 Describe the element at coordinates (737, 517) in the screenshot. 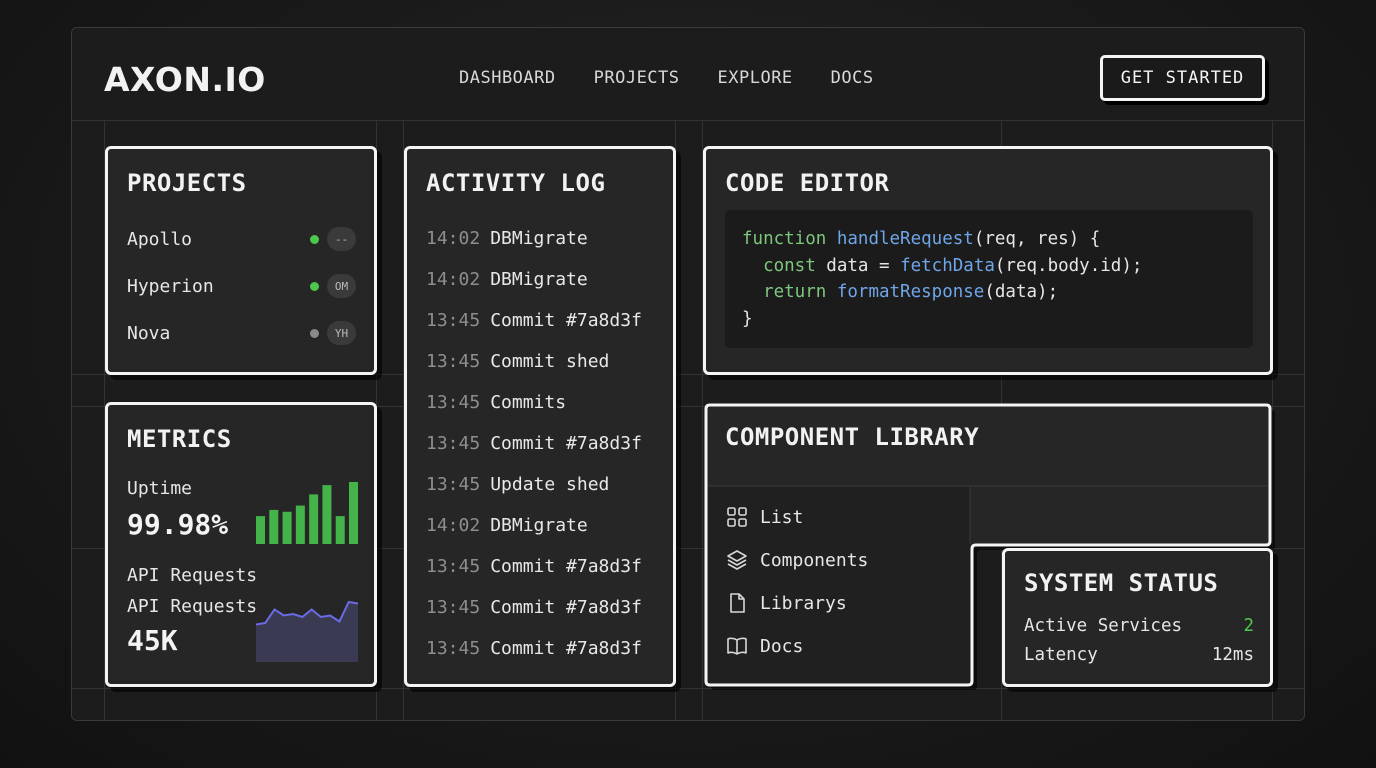

I see `grid-icon` at that location.